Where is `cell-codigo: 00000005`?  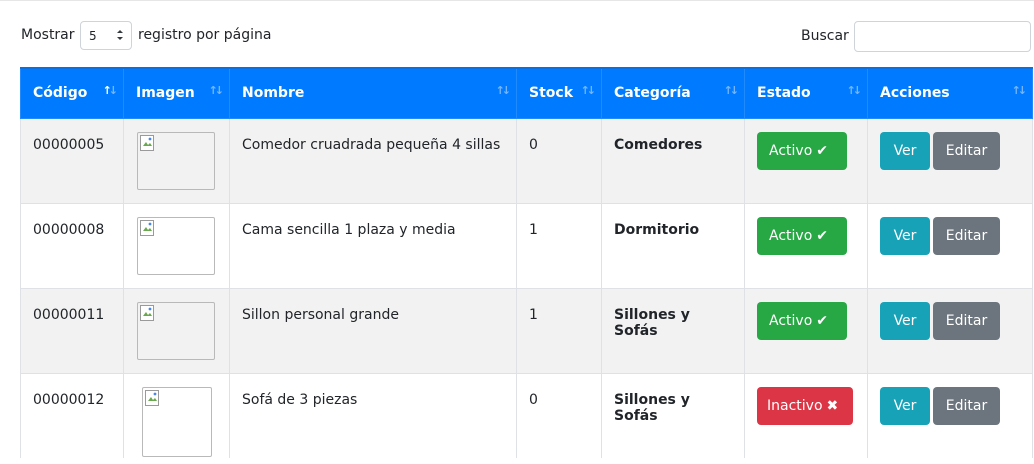 cell-codigo: 00000005 is located at coordinates (72, 160).